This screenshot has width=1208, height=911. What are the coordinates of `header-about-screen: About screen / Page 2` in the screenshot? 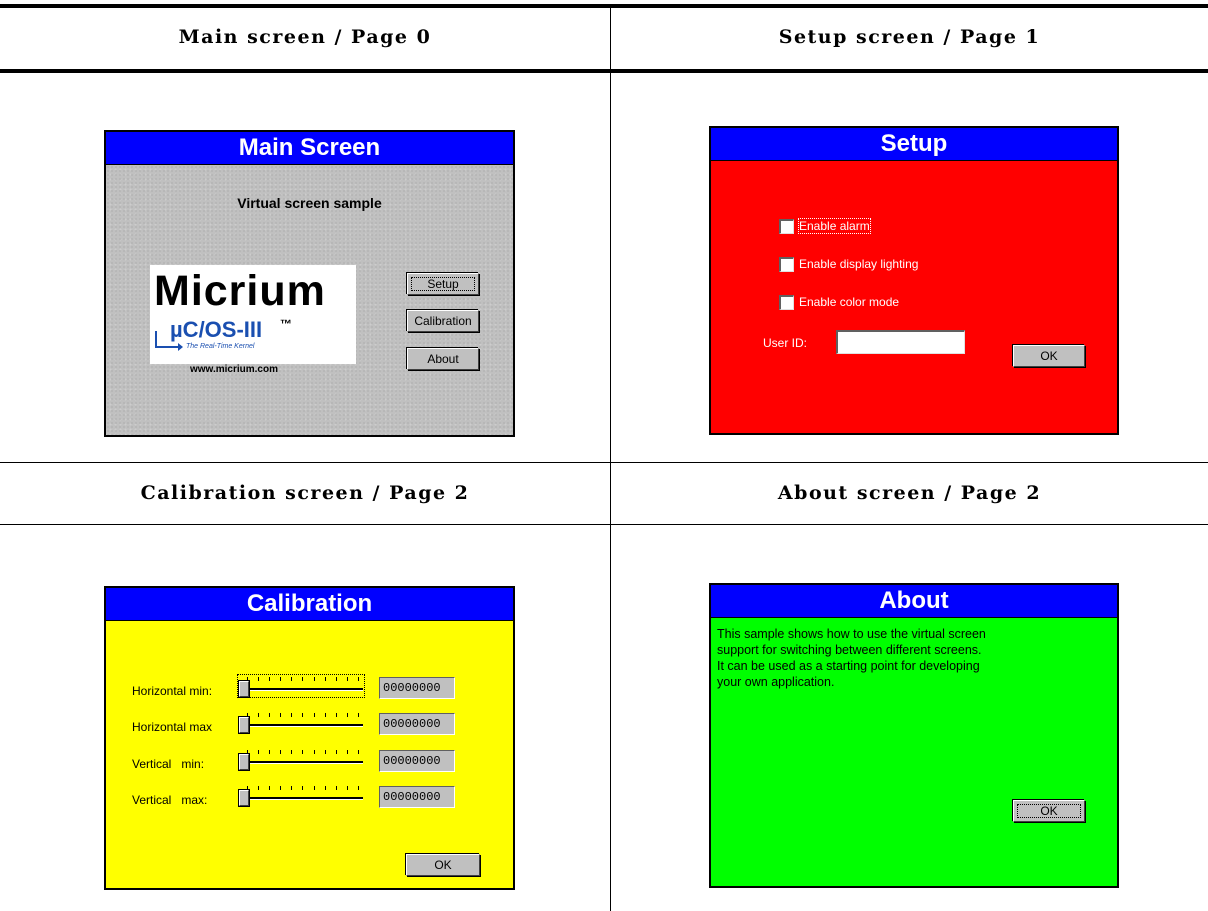 It's located at (909, 493).